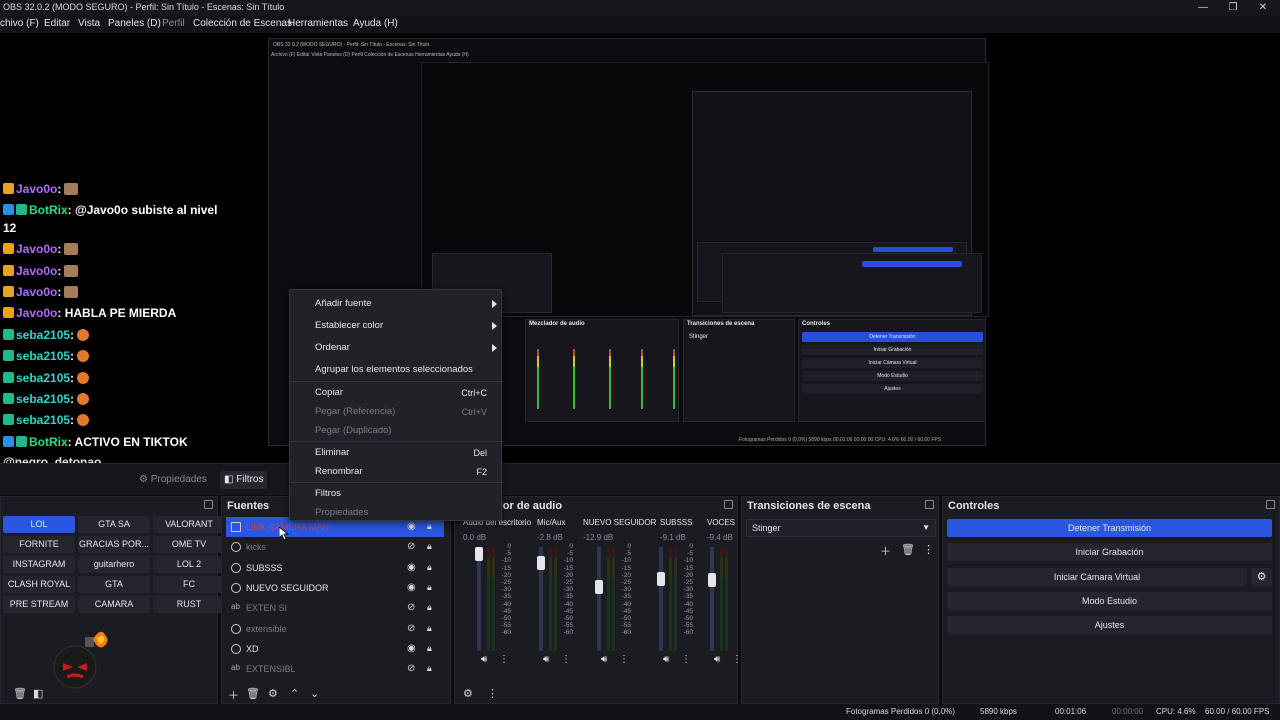 This screenshot has width=1280, height=720. I want to click on scene-button: GTA, so click(114, 584).